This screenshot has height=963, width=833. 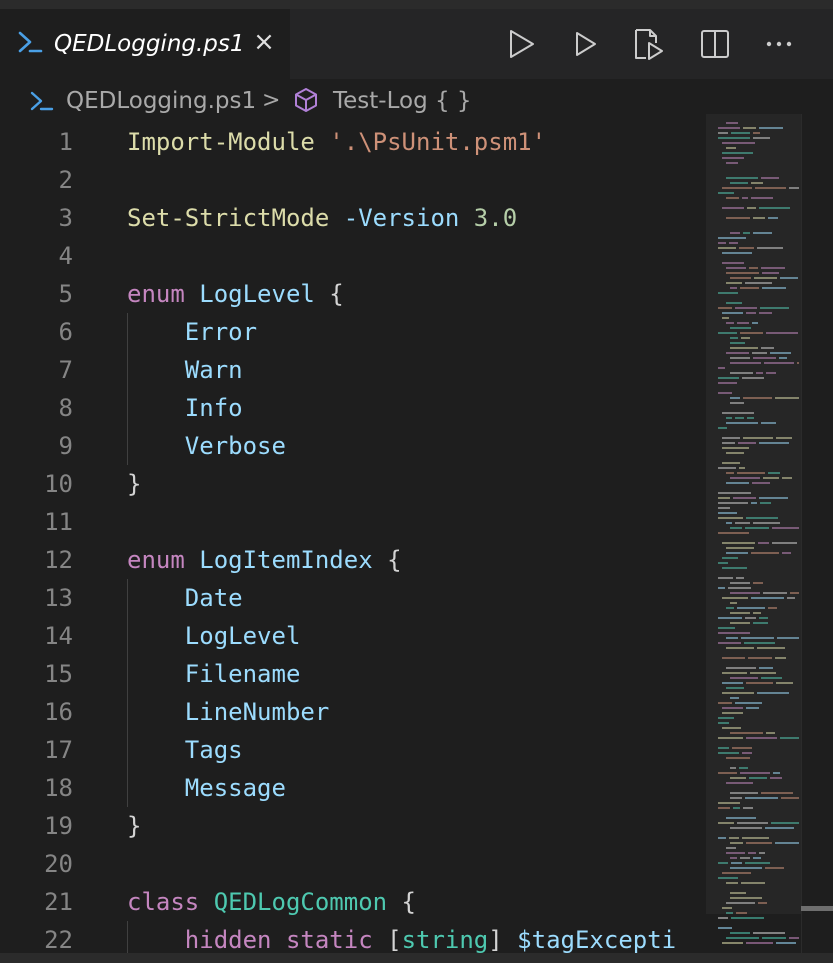 I want to click on code-line: 10}, so click(x=353, y=484).